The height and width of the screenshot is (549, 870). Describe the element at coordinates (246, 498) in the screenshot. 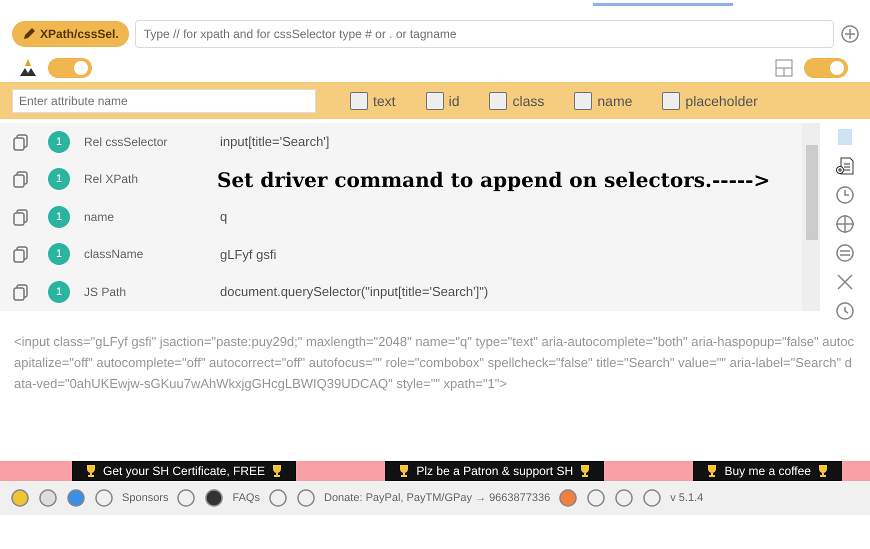

I see `faqs-link: FAQs` at that location.